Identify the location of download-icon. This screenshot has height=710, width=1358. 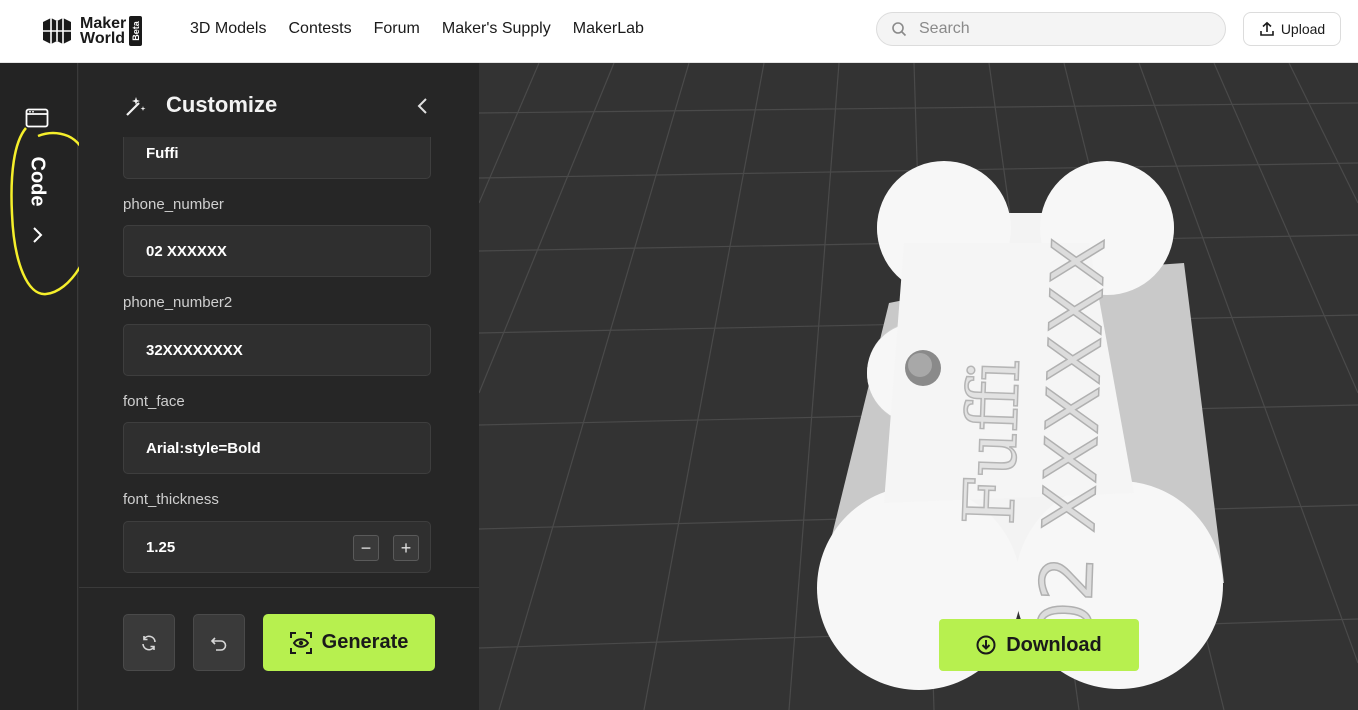
(986, 645).